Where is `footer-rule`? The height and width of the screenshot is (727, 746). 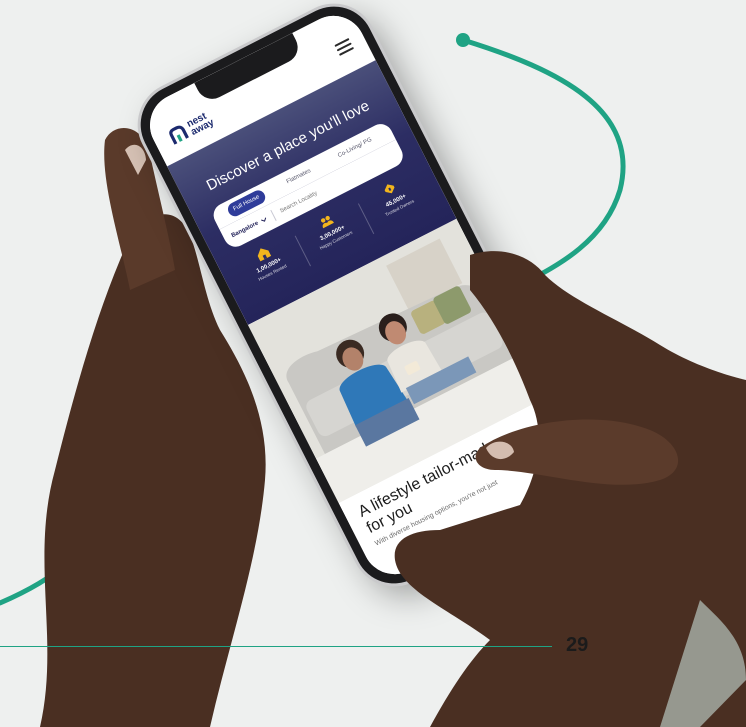
footer-rule is located at coordinates (276, 646).